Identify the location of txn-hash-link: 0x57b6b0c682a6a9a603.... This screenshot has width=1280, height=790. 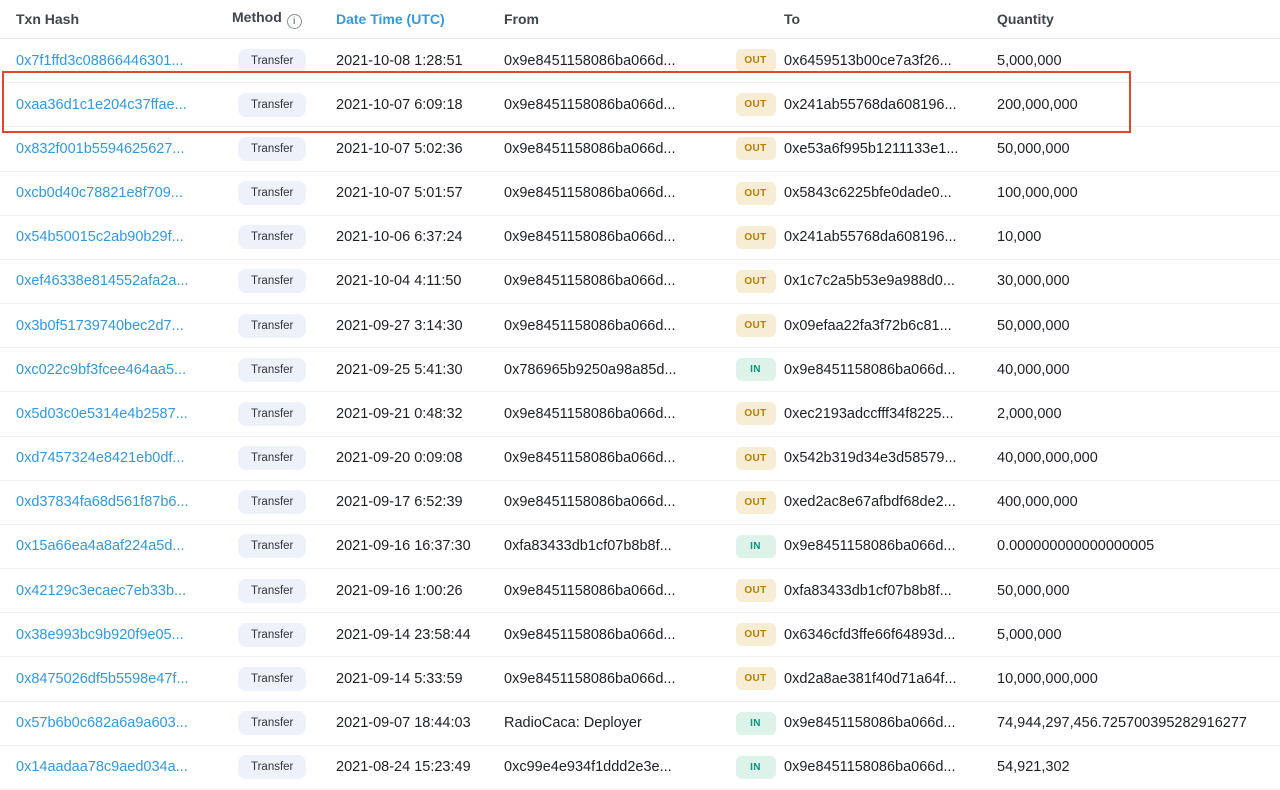
(102, 723).